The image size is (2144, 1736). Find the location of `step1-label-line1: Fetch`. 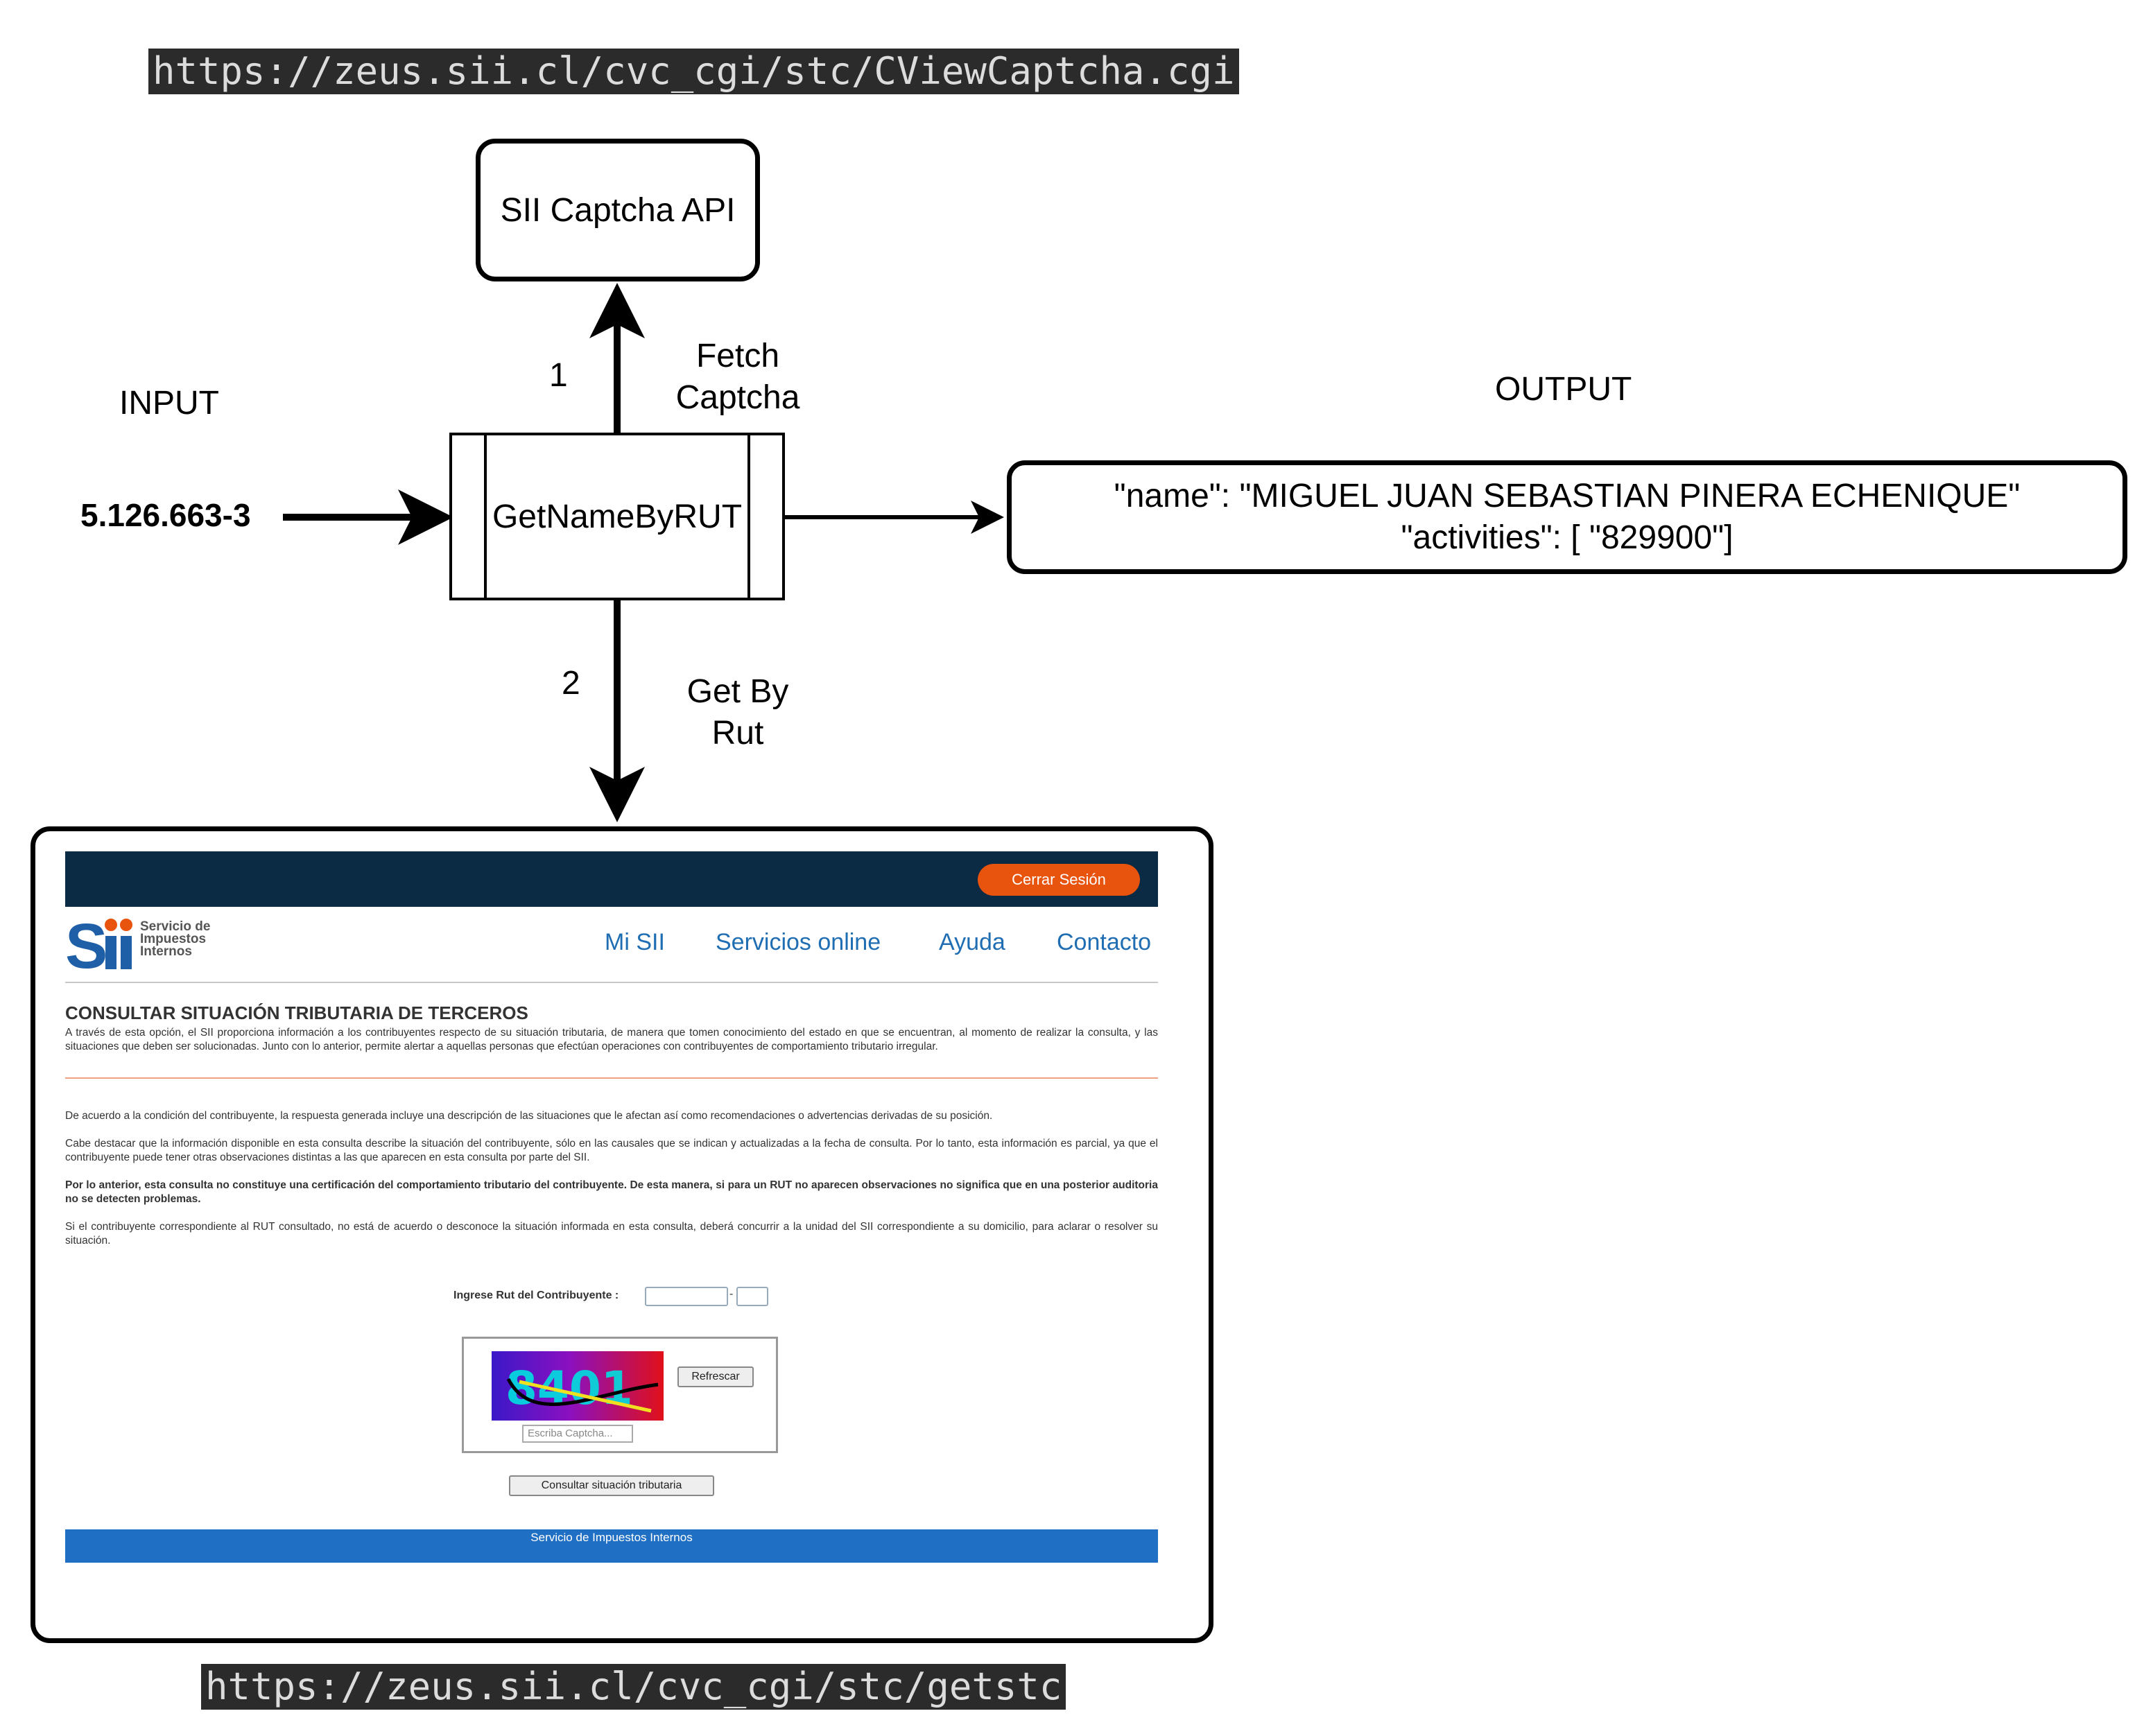

step1-label-line1: Fetch is located at coordinates (737, 356).